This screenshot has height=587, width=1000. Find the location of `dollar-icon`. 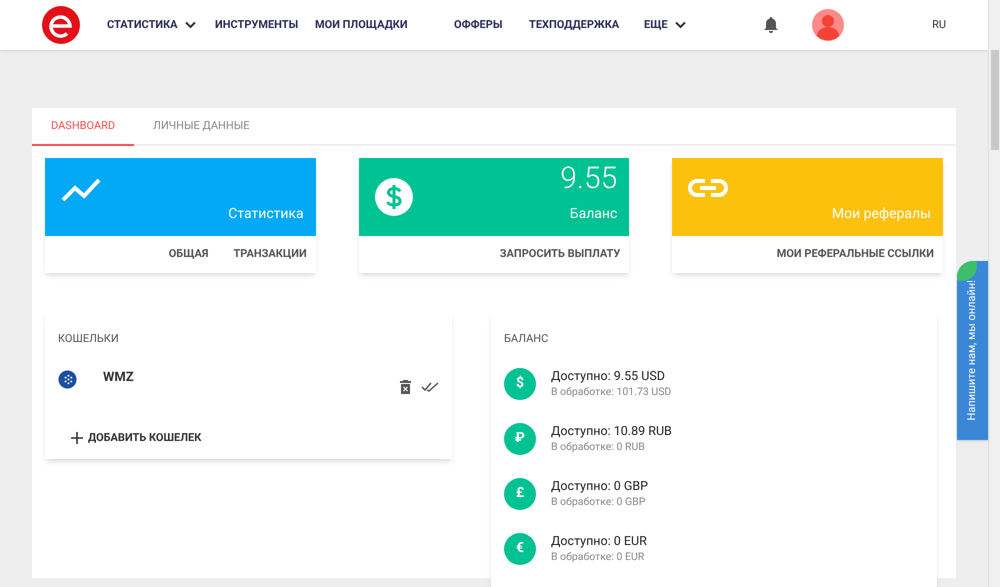

dollar-icon is located at coordinates (393, 197).